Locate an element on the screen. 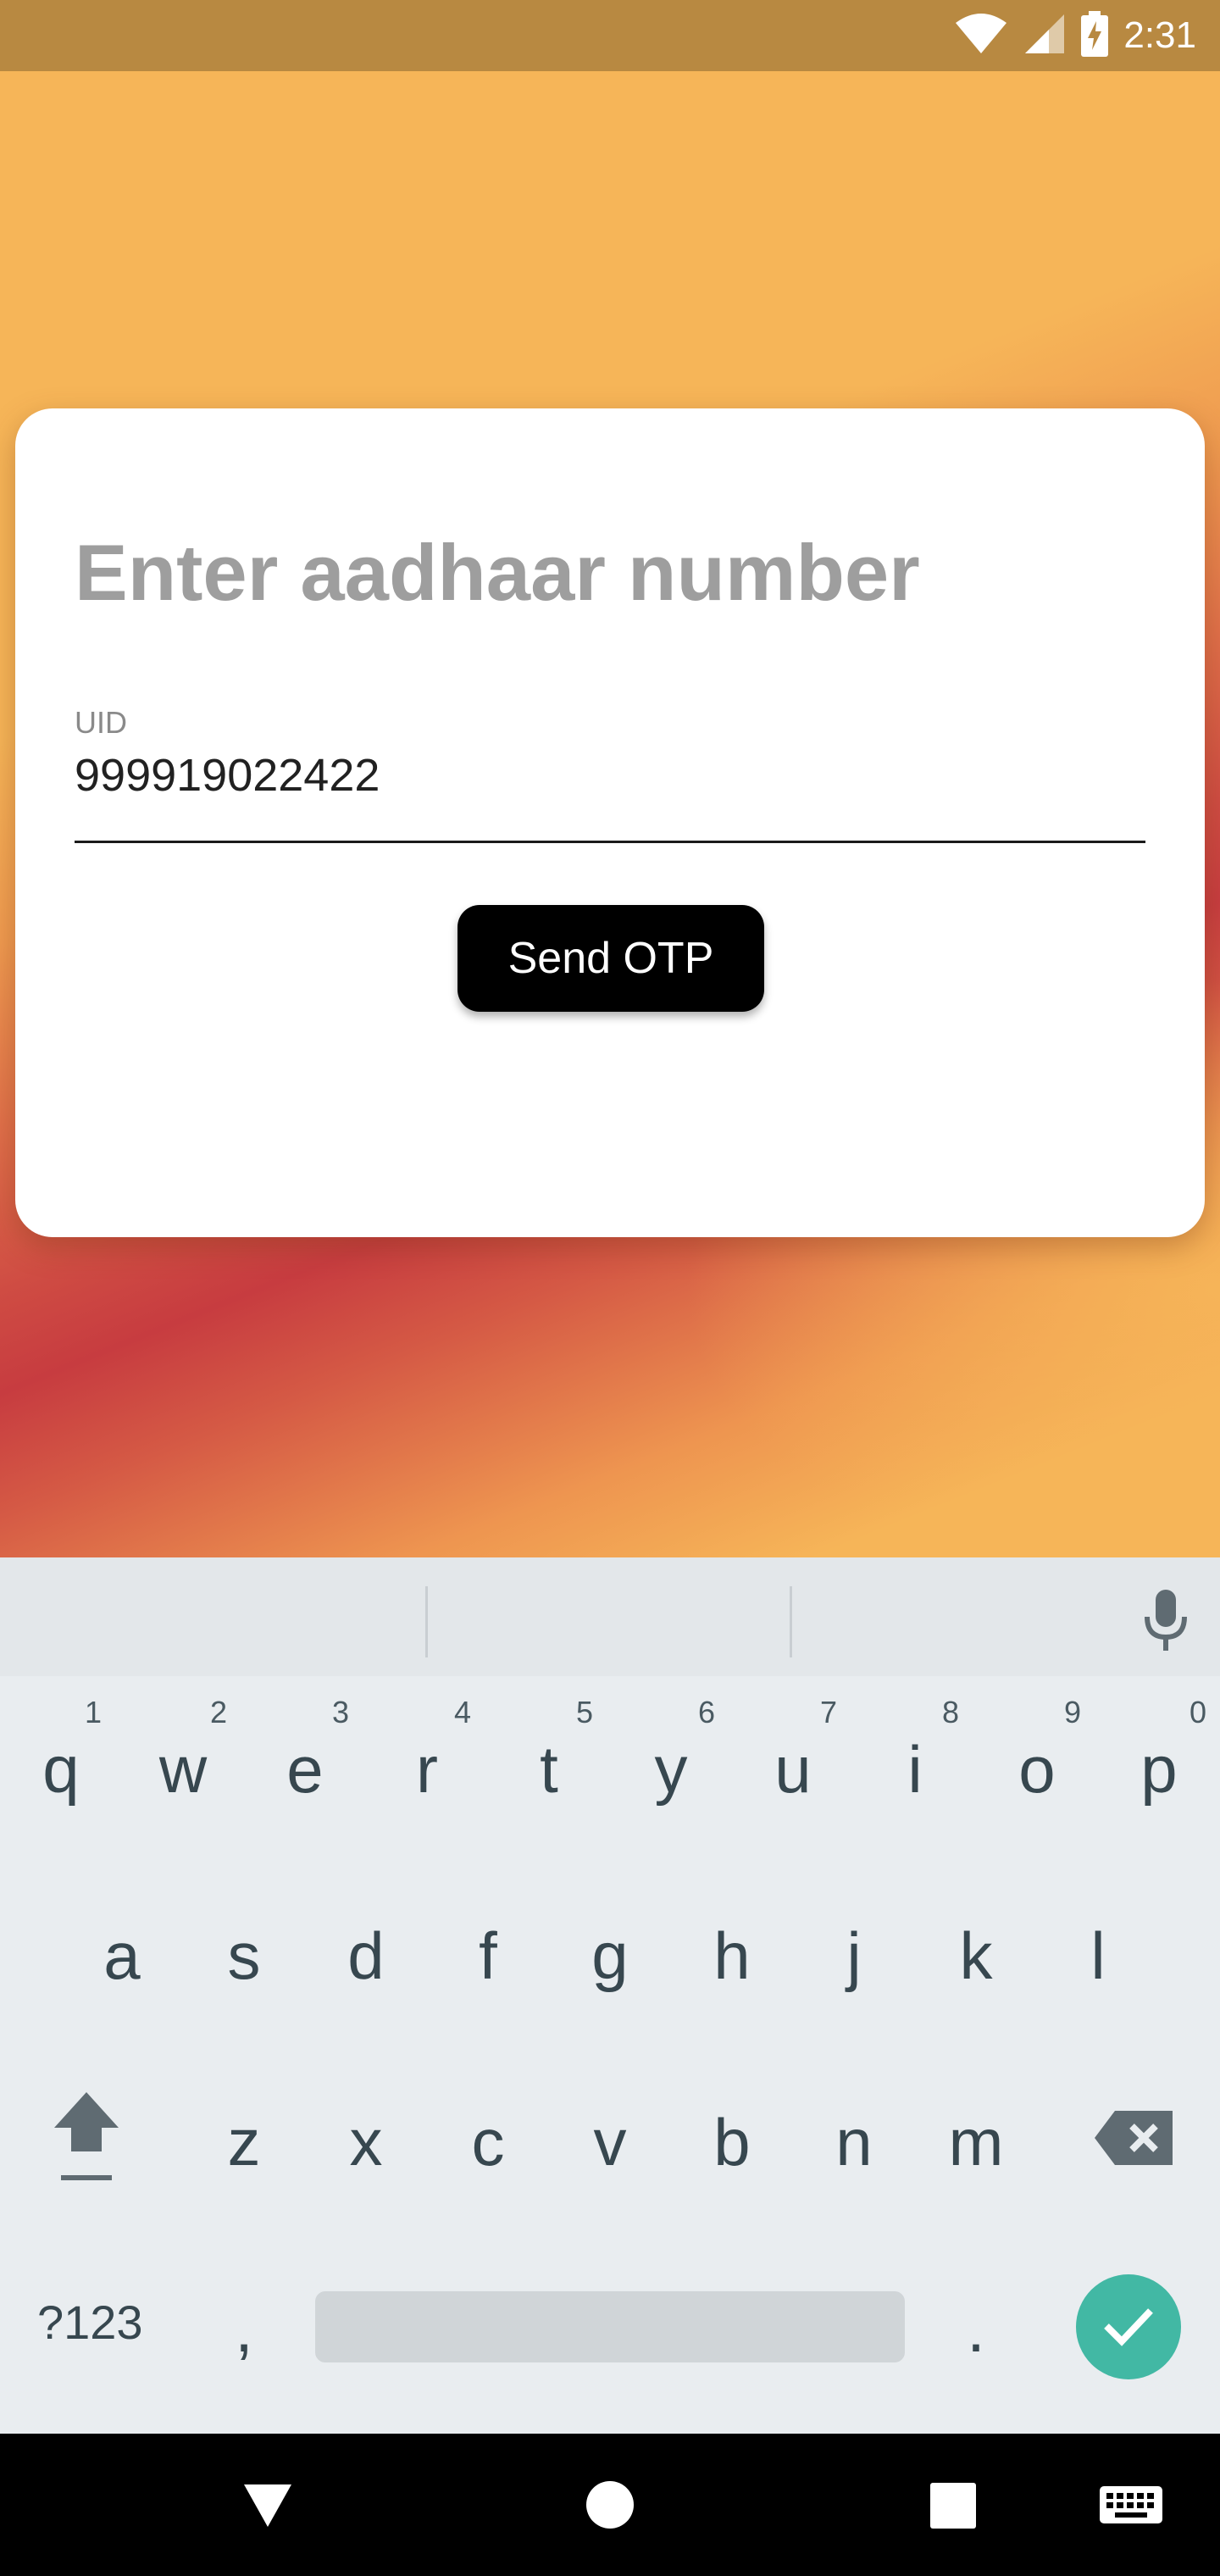 The width and height of the screenshot is (1220, 2576). key-x: x is located at coordinates (366, 2142).